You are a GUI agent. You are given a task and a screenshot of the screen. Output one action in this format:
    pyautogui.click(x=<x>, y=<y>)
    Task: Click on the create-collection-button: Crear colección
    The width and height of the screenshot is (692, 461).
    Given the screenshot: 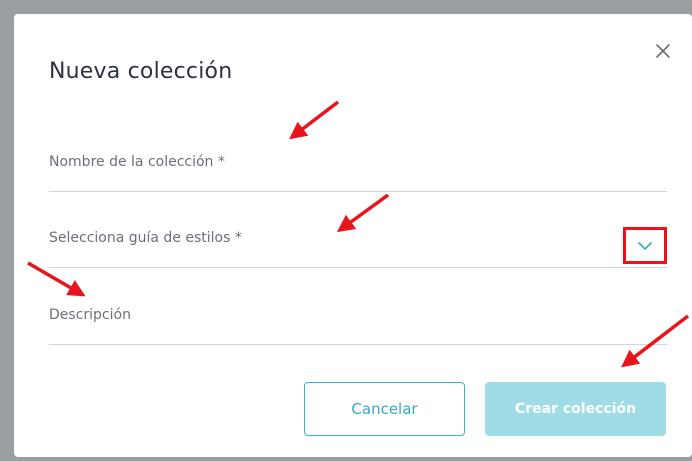 What is the action you would take?
    pyautogui.click(x=575, y=409)
    